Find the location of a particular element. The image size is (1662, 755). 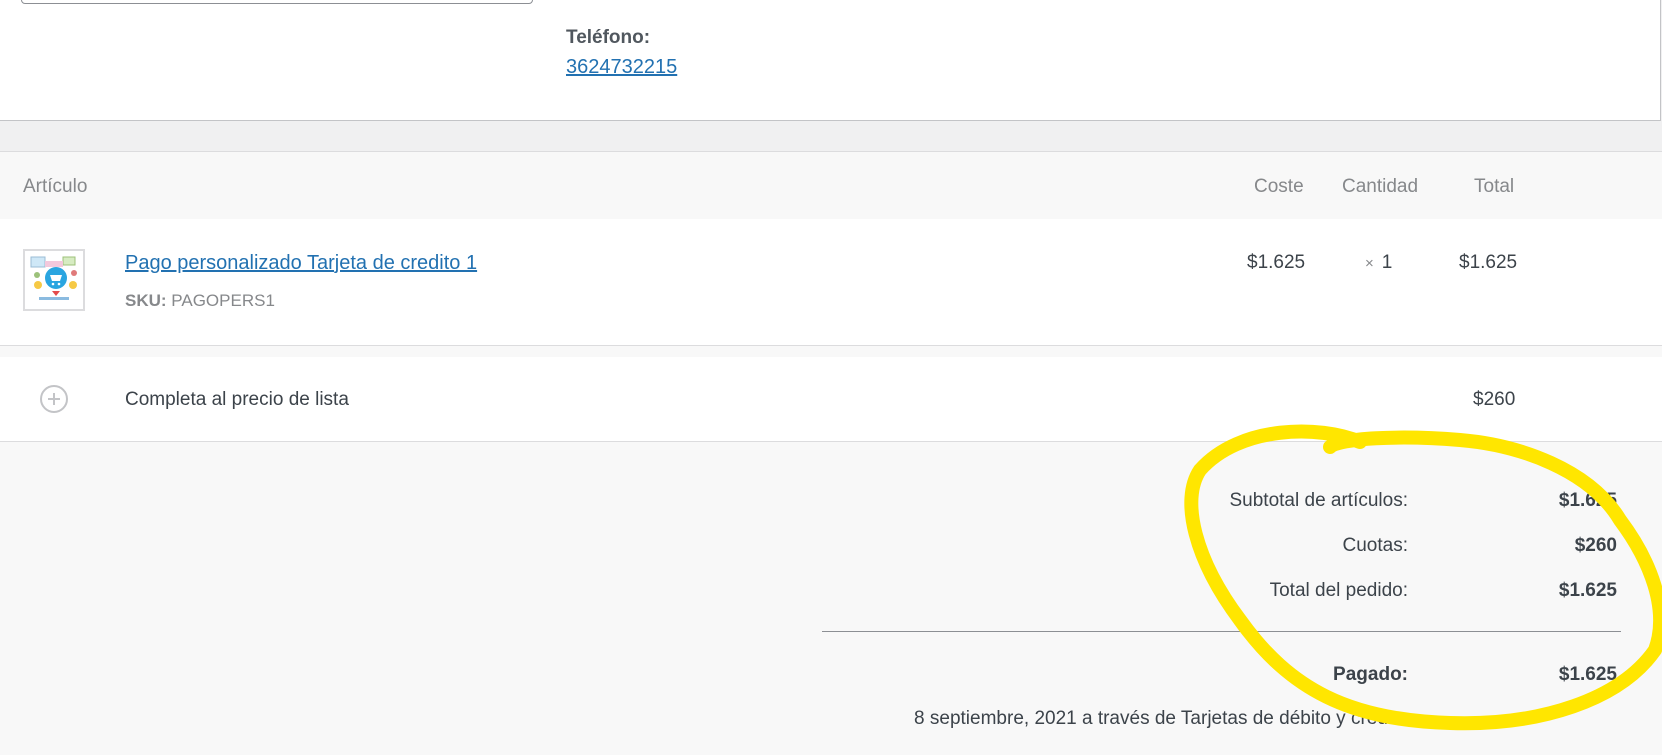

item-total: $1.625 is located at coordinates (1488, 262).